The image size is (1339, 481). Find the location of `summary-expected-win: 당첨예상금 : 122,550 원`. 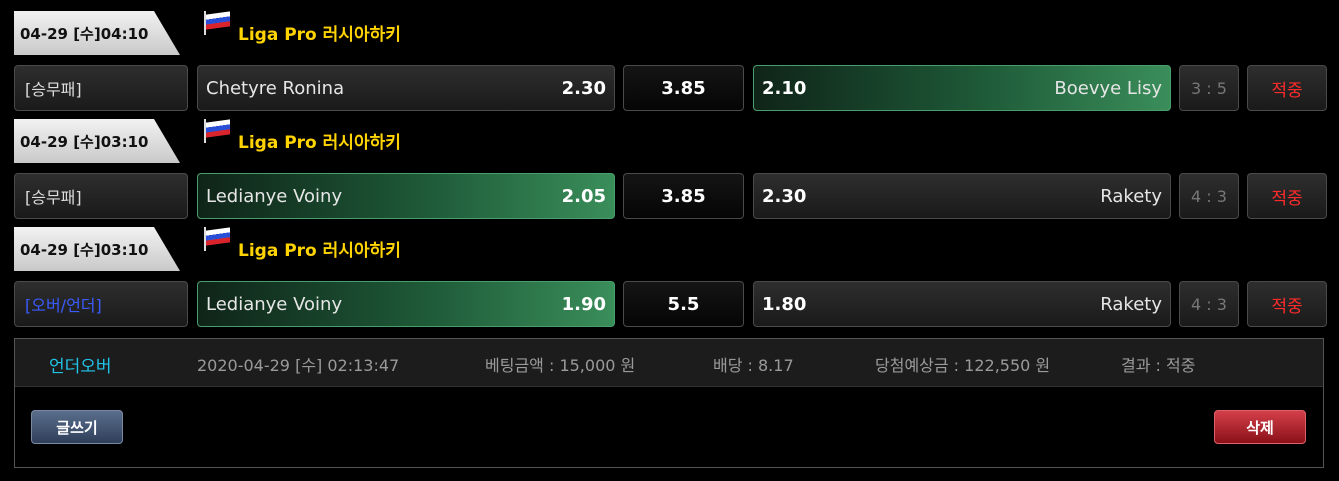

summary-expected-win: 당첨예상금 : 122,550 원 is located at coordinates (963, 365).